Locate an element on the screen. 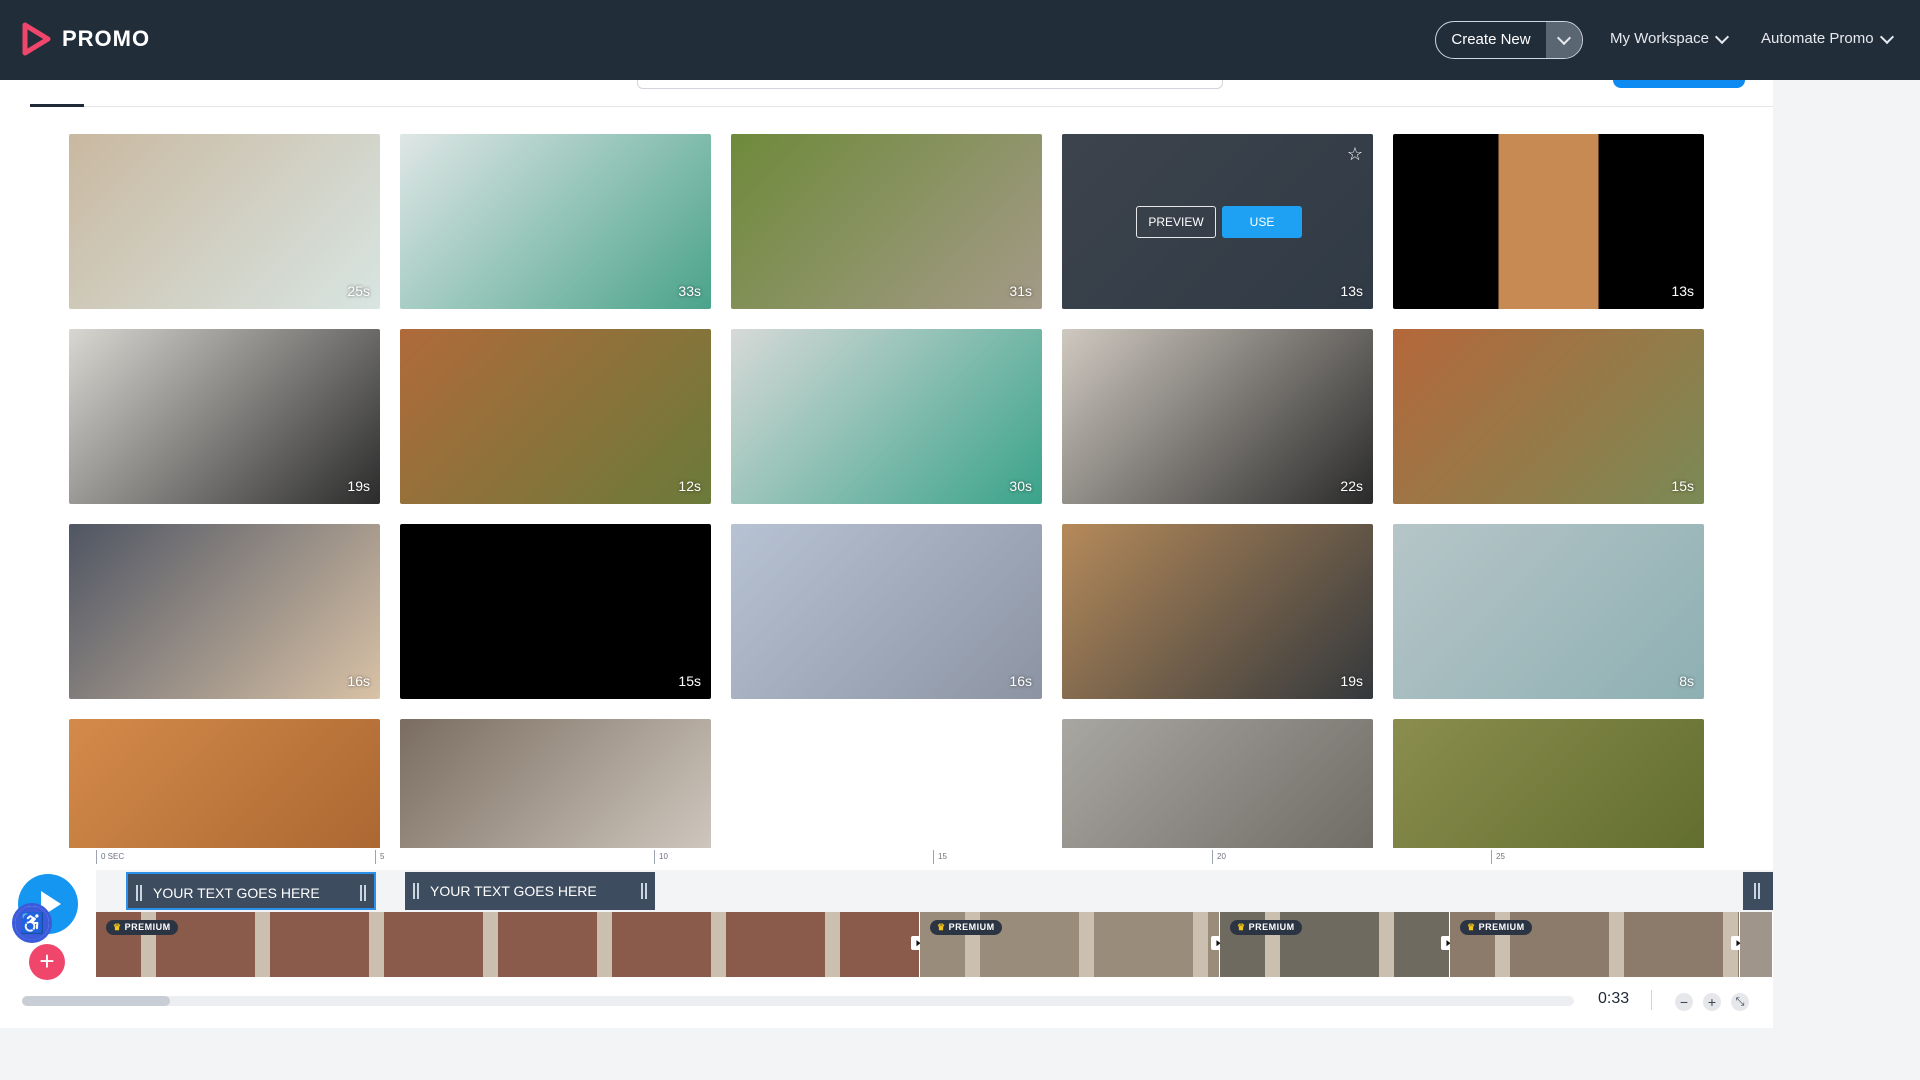 The width and height of the screenshot is (1920, 1080). video-duration: 25s is located at coordinates (358, 291).